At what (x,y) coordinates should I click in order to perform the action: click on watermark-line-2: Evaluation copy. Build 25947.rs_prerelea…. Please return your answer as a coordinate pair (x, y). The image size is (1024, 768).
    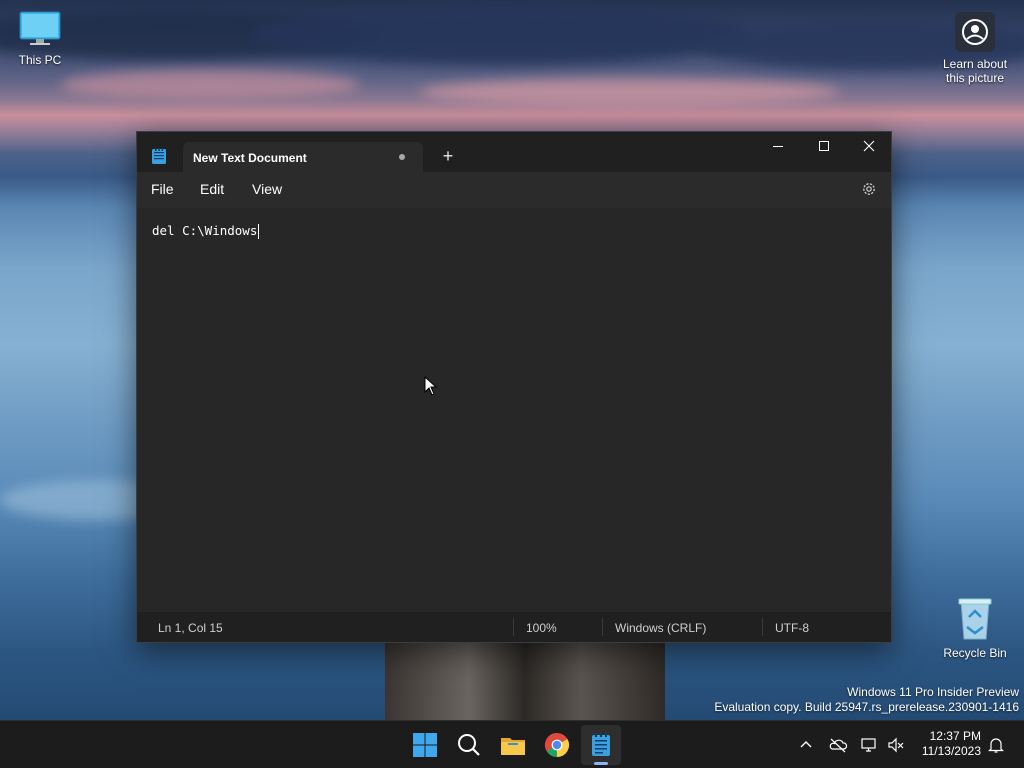
    Looking at the image, I should click on (866, 707).